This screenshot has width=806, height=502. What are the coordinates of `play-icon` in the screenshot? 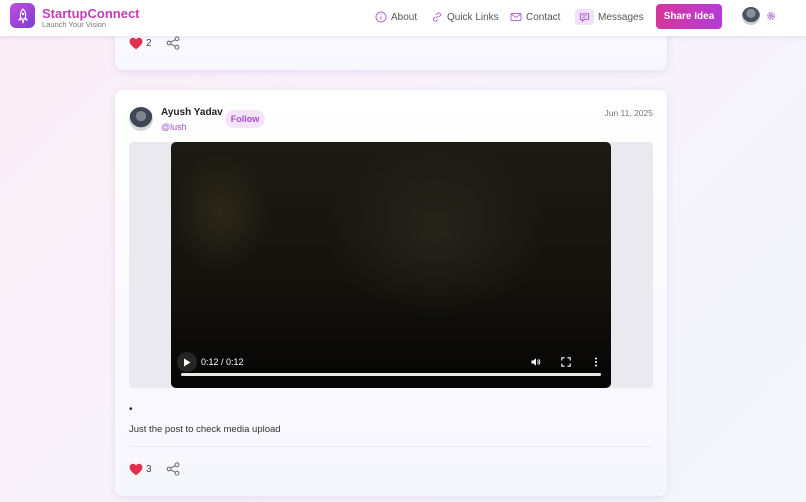 It's located at (187, 362).